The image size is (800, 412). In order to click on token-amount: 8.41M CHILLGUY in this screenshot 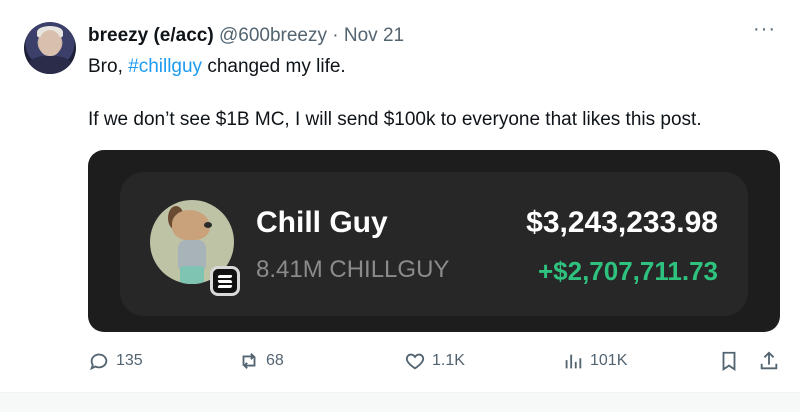, I will do `click(353, 269)`.